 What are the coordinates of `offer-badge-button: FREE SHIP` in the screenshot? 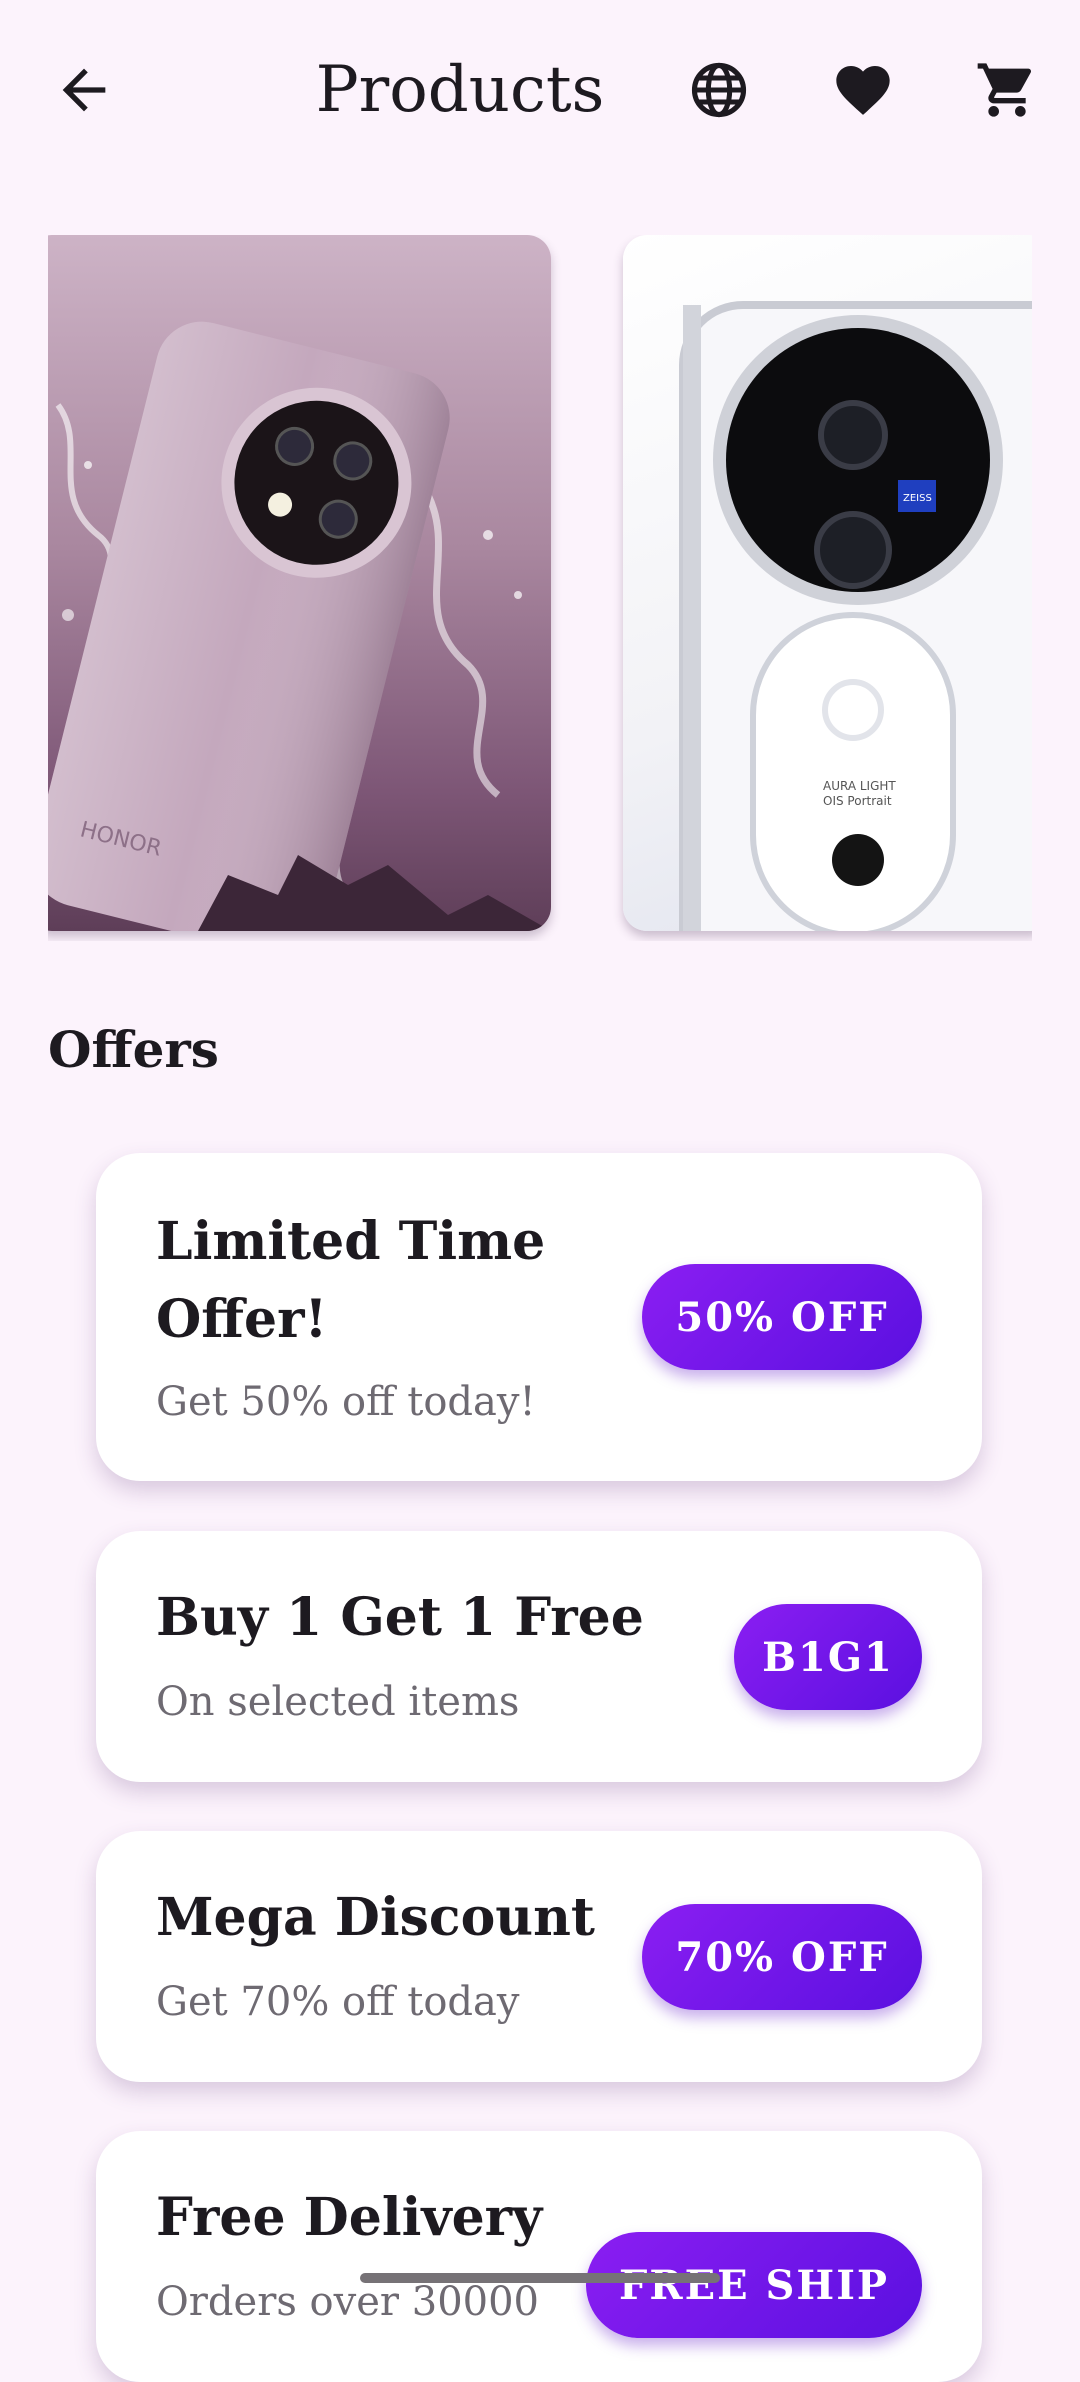 It's located at (754, 2285).